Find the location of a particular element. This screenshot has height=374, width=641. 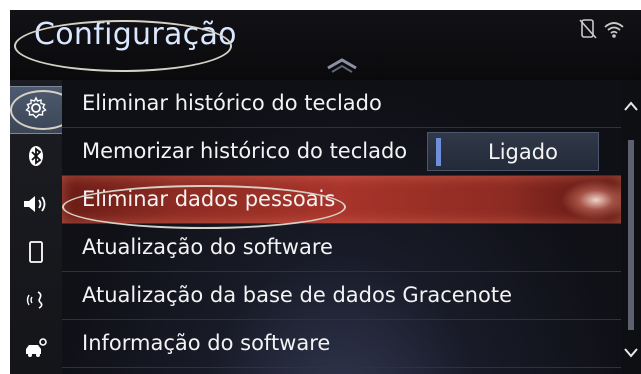

scroll-up-icon is located at coordinates (631, 105).